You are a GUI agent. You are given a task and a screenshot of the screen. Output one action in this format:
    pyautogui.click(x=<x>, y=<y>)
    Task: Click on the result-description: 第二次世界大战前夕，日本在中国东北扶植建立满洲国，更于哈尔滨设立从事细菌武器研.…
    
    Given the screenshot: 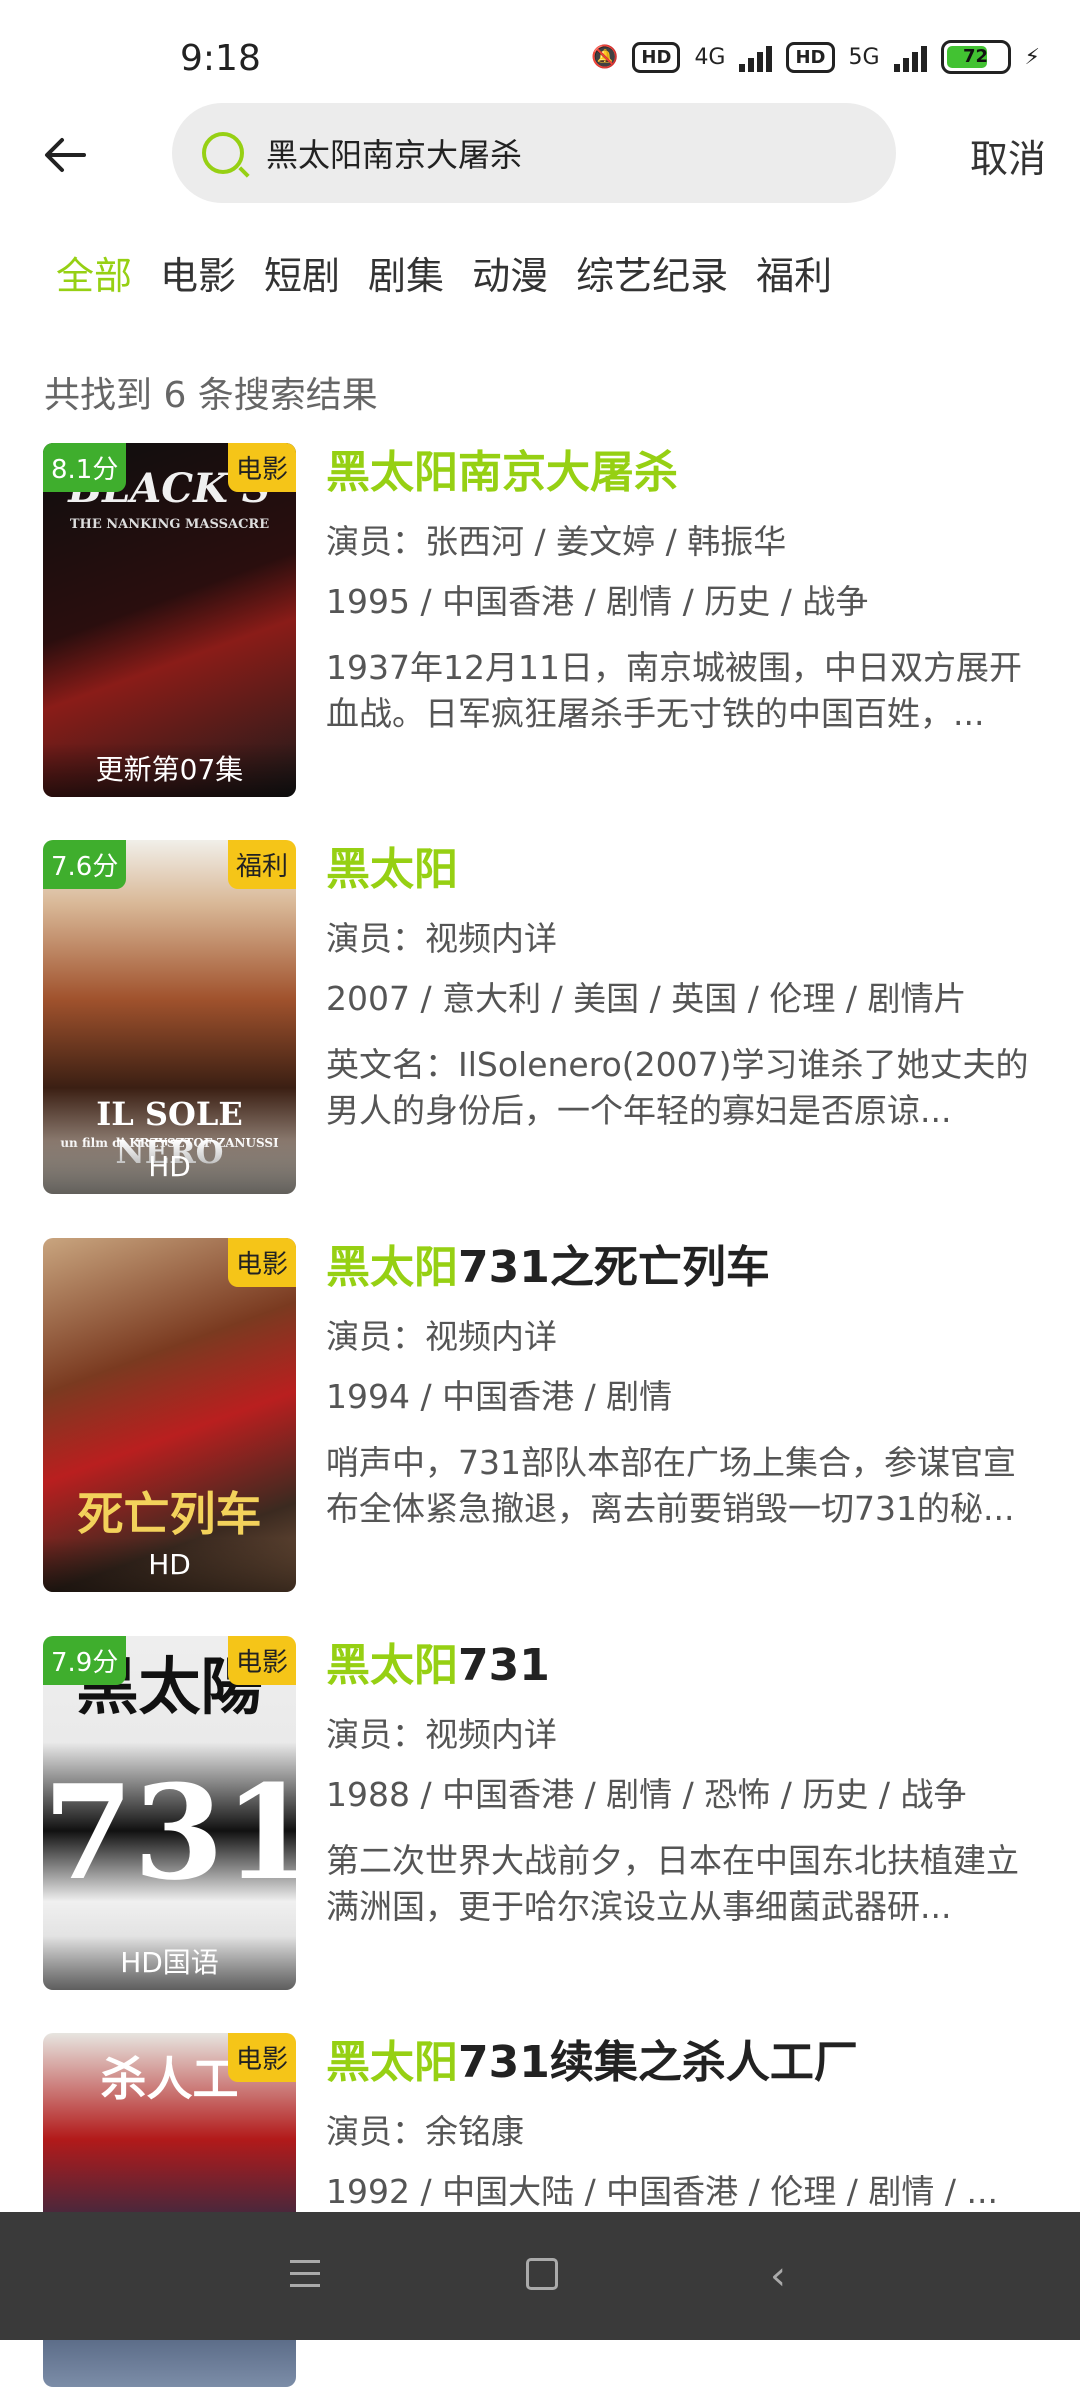 What is the action you would take?
    pyautogui.click(x=672, y=1883)
    